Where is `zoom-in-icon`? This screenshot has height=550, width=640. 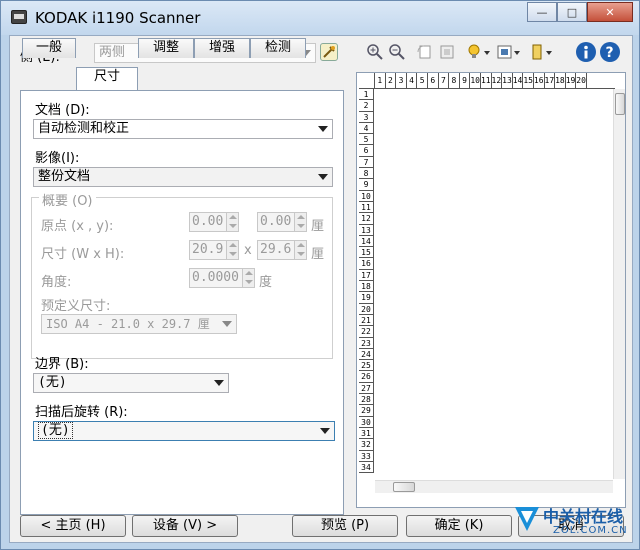 zoom-in-icon is located at coordinates (375, 52).